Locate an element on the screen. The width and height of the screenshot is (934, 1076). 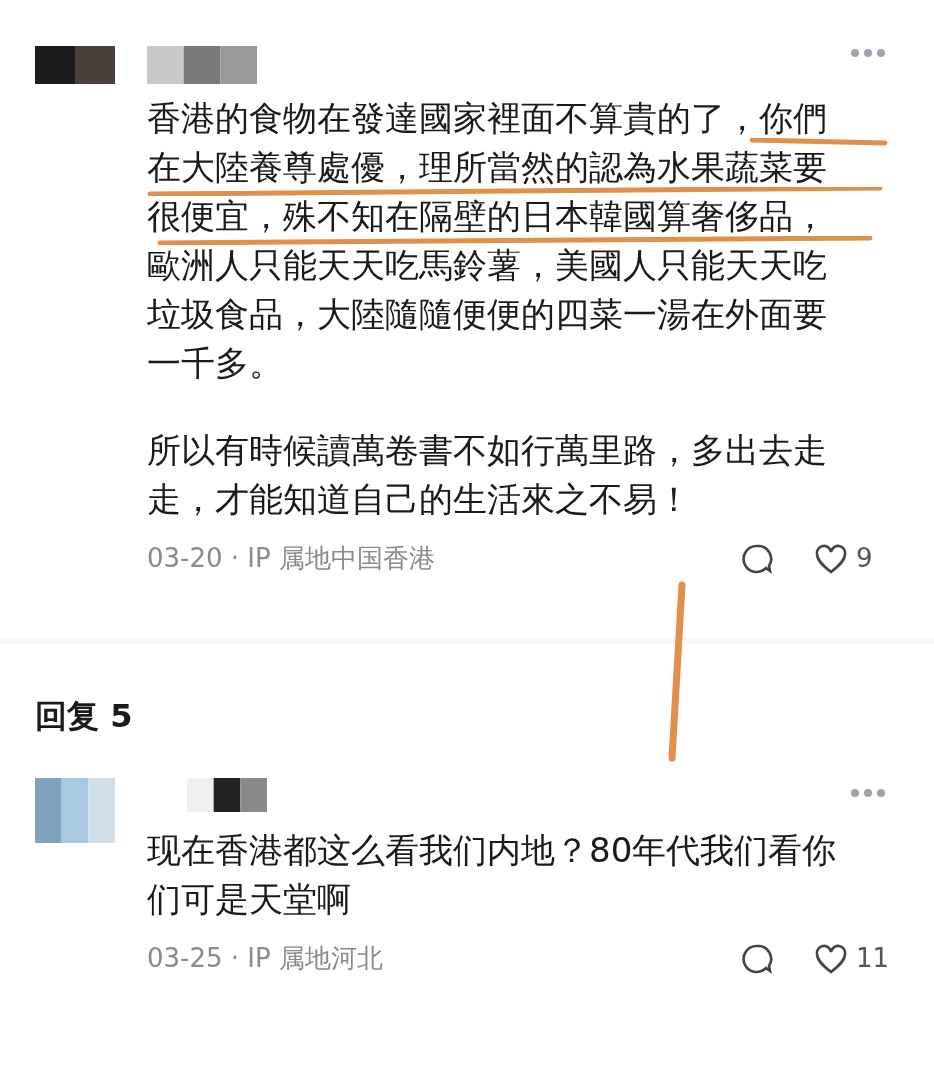
comment-line: 们可是天堂啊 is located at coordinates (249, 899).